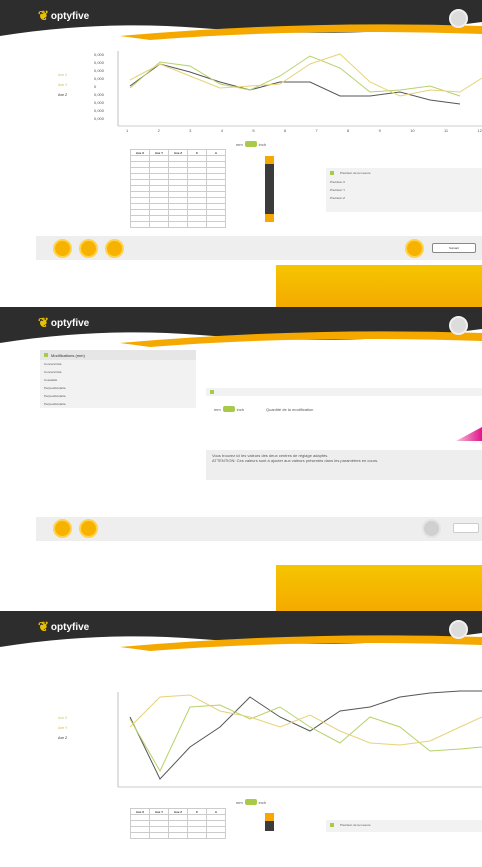 Image resolution: width=482 pixels, height=867 pixels. I want to click on x-tick: 3, so click(190, 130).